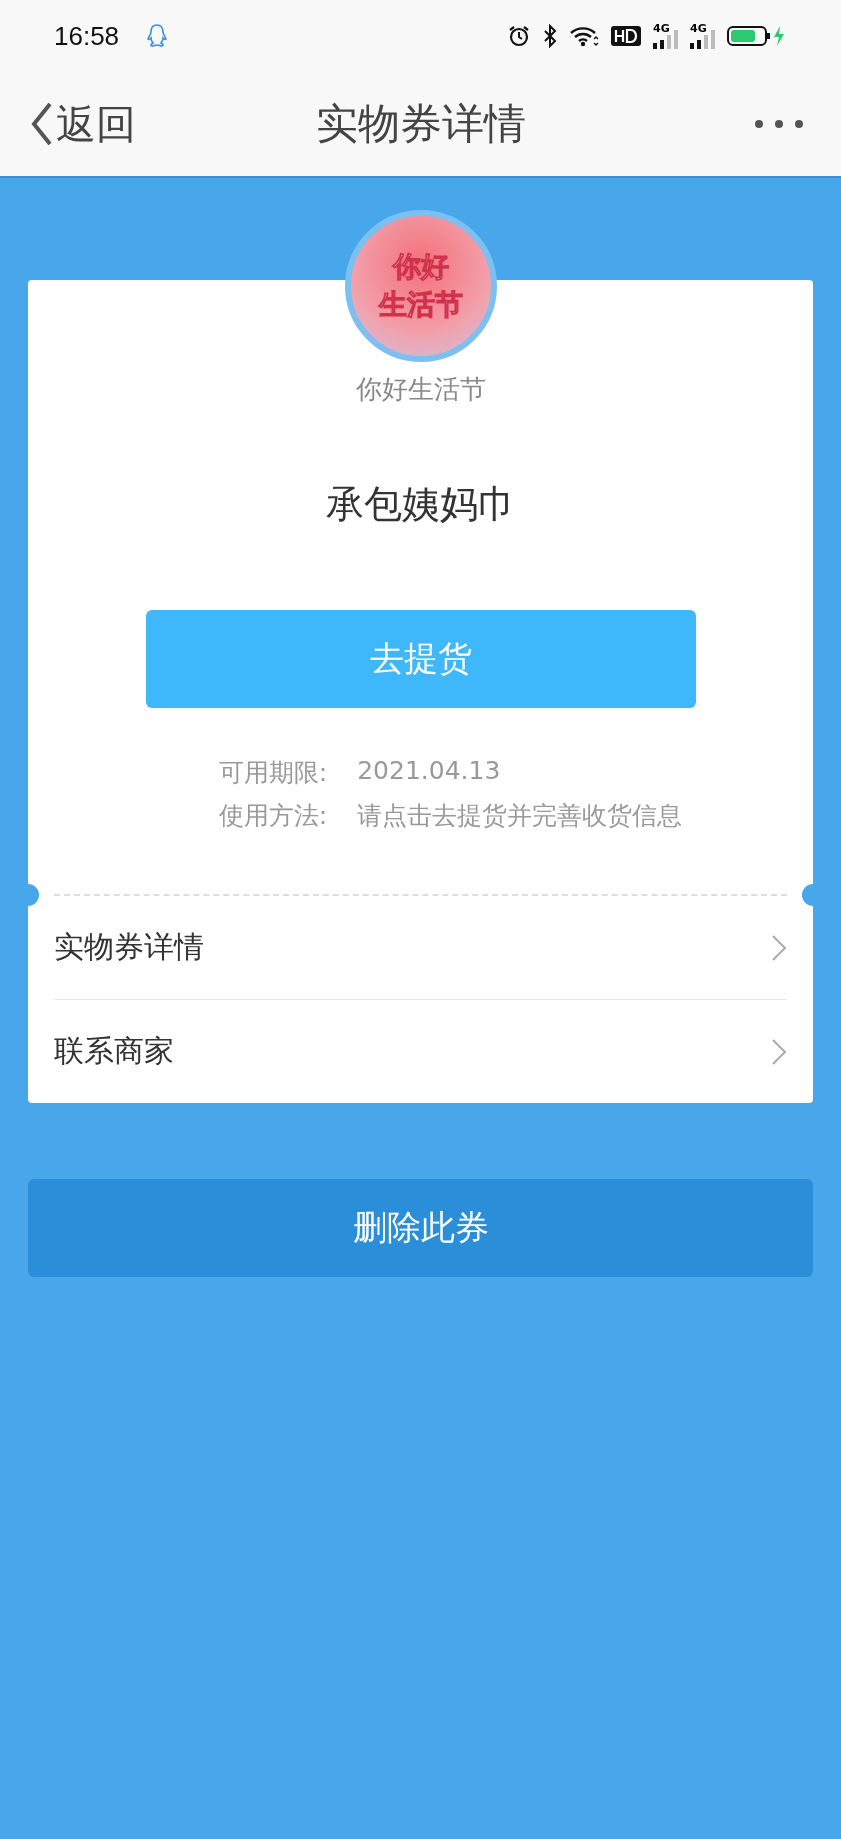 The height and width of the screenshot is (1839, 841). What do you see at coordinates (420, 267) in the screenshot?
I see `logo-text: 你好` at bounding box center [420, 267].